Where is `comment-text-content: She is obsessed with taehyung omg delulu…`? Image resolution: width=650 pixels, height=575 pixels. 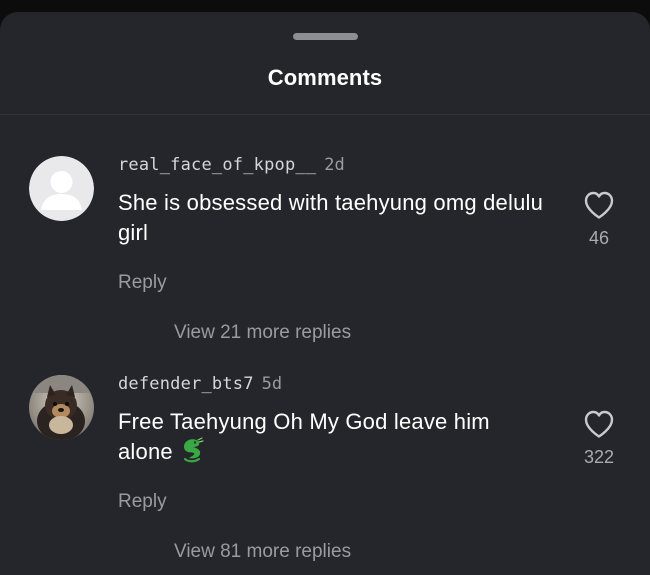 comment-text-content: She is obsessed with taehyung omg delulu… is located at coordinates (331, 217).